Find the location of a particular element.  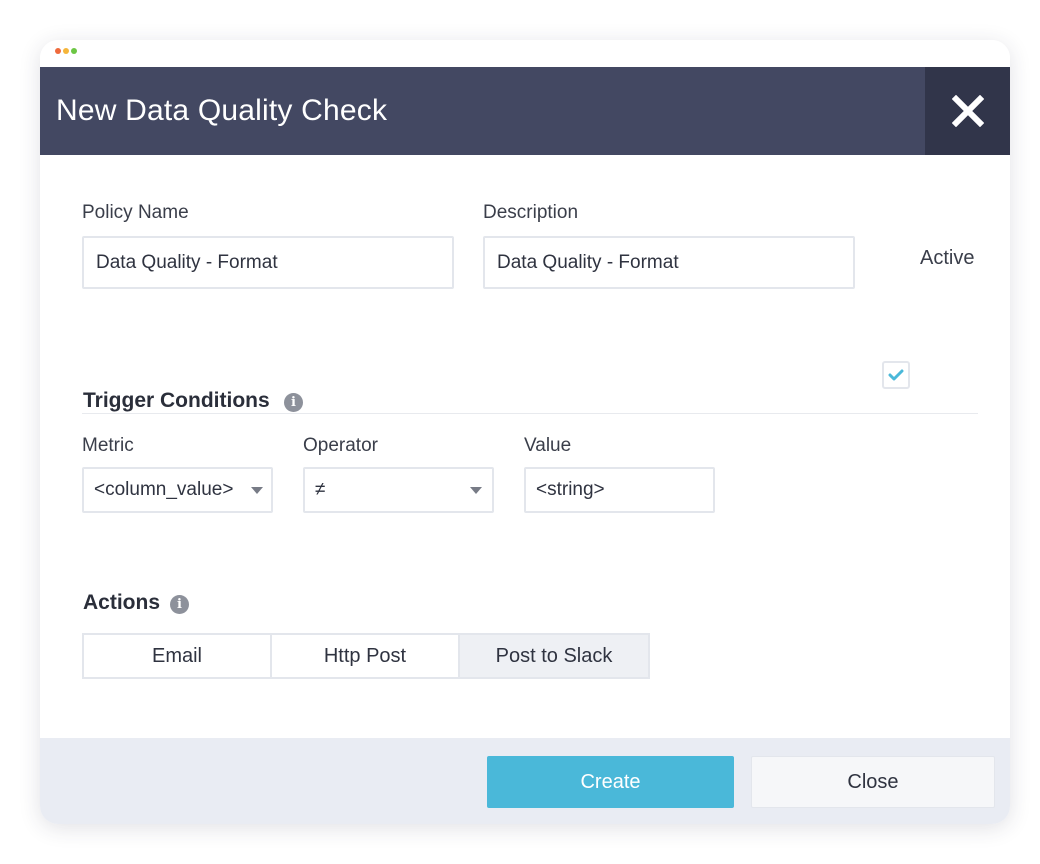

metric-value: <column_value> is located at coordinates (164, 489).